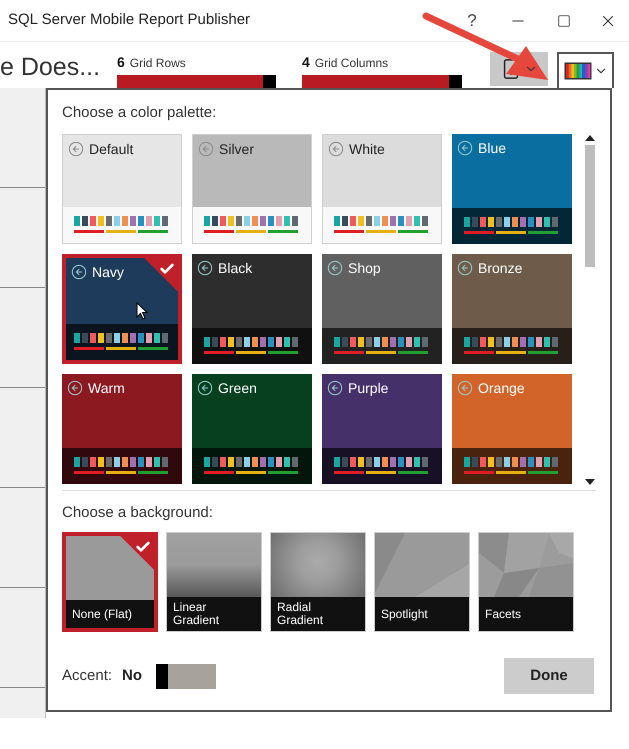  I want to click on palette-tile: Black, so click(252, 309).